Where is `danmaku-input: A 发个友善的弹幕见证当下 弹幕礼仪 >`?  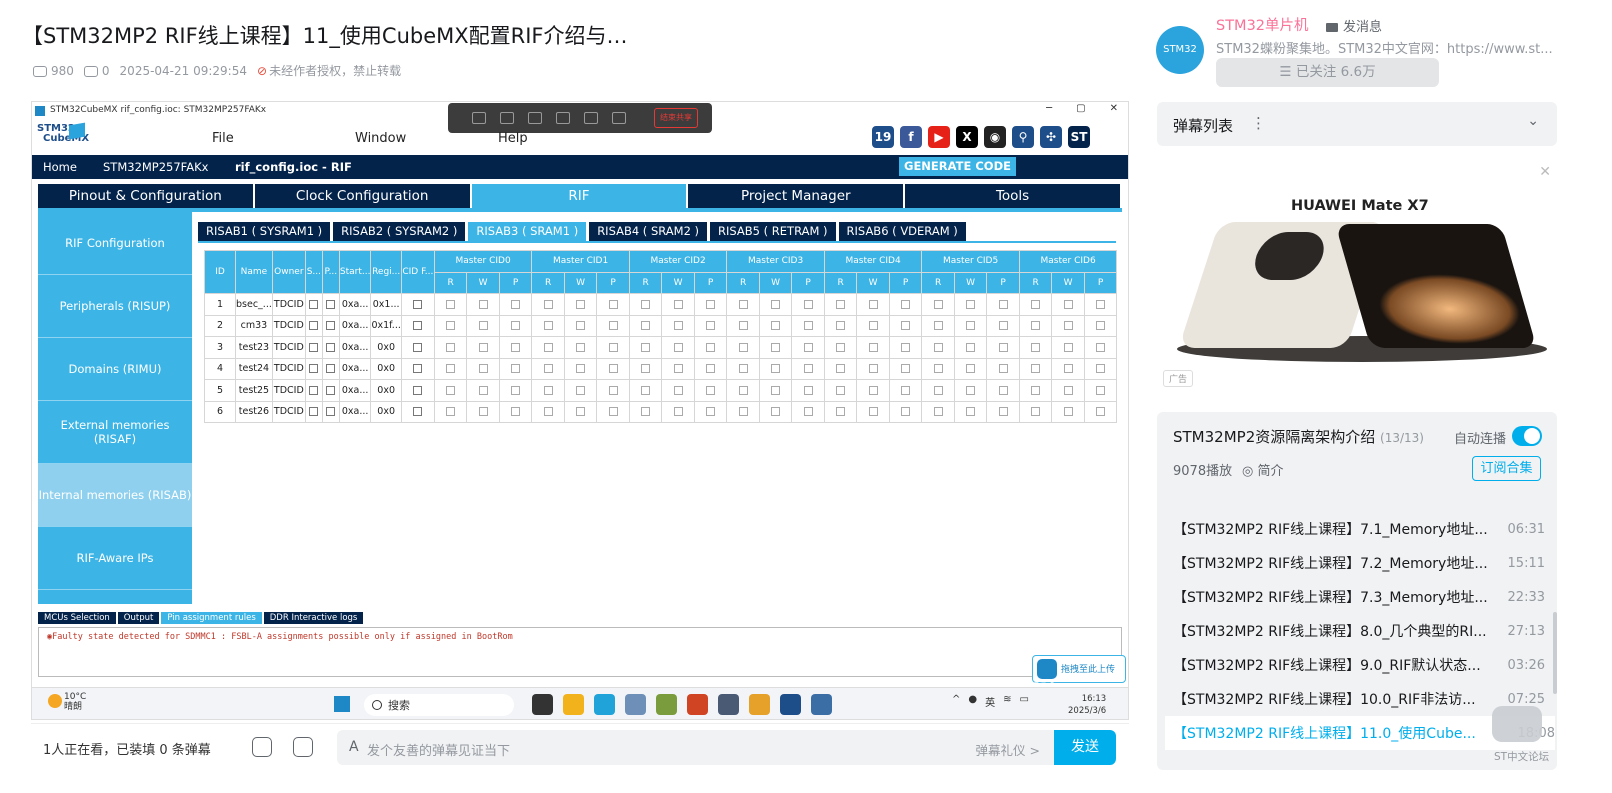 danmaku-input: A 发个友善的弹幕见证当下 弹幕礼仪 > is located at coordinates (695, 747).